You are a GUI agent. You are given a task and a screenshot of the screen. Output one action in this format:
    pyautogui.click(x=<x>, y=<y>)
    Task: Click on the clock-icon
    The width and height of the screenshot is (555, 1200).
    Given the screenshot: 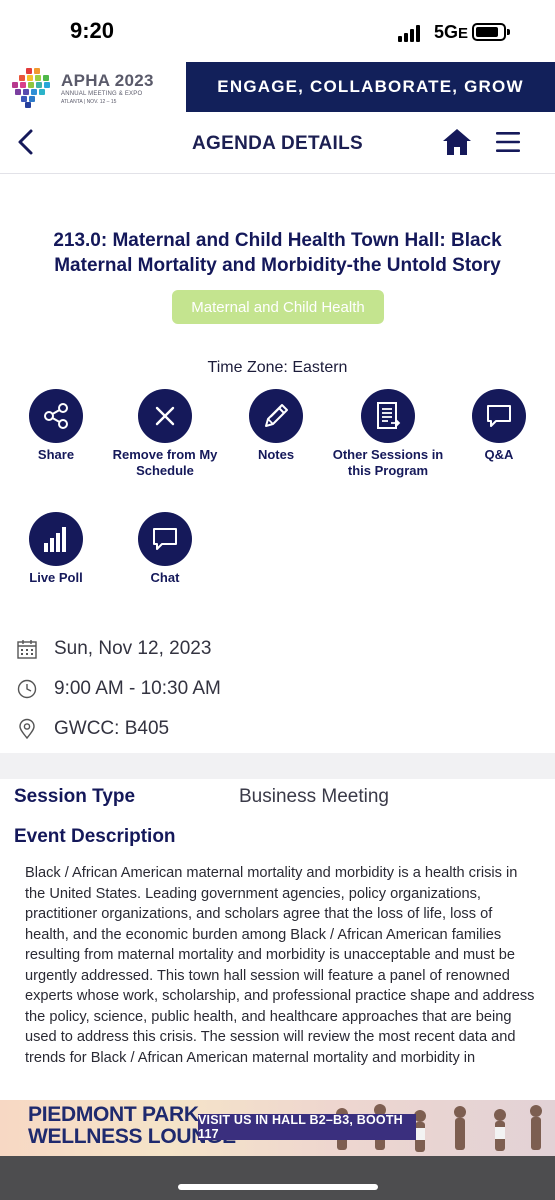 What is the action you would take?
    pyautogui.click(x=27, y=689)
    